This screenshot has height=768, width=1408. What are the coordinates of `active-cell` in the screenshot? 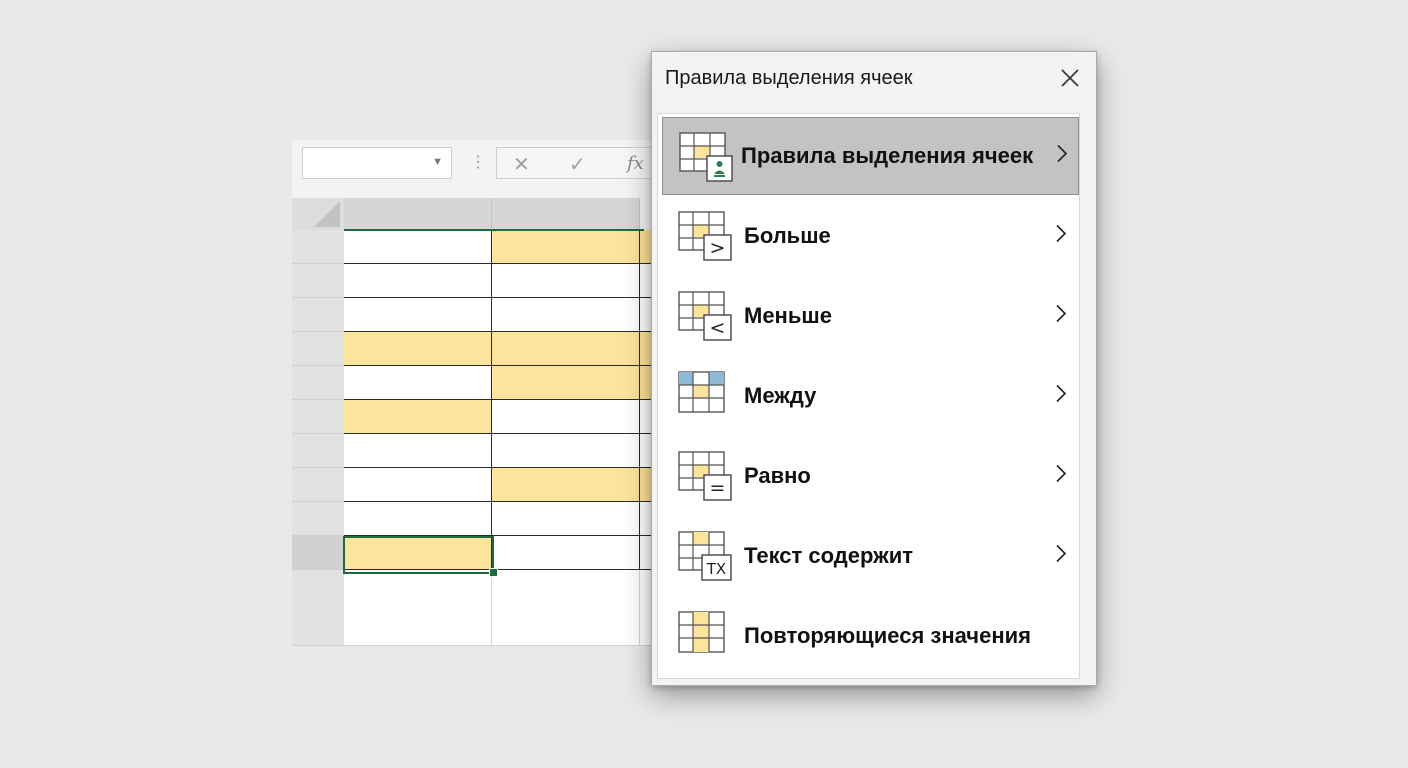 It's located at (418, 555).